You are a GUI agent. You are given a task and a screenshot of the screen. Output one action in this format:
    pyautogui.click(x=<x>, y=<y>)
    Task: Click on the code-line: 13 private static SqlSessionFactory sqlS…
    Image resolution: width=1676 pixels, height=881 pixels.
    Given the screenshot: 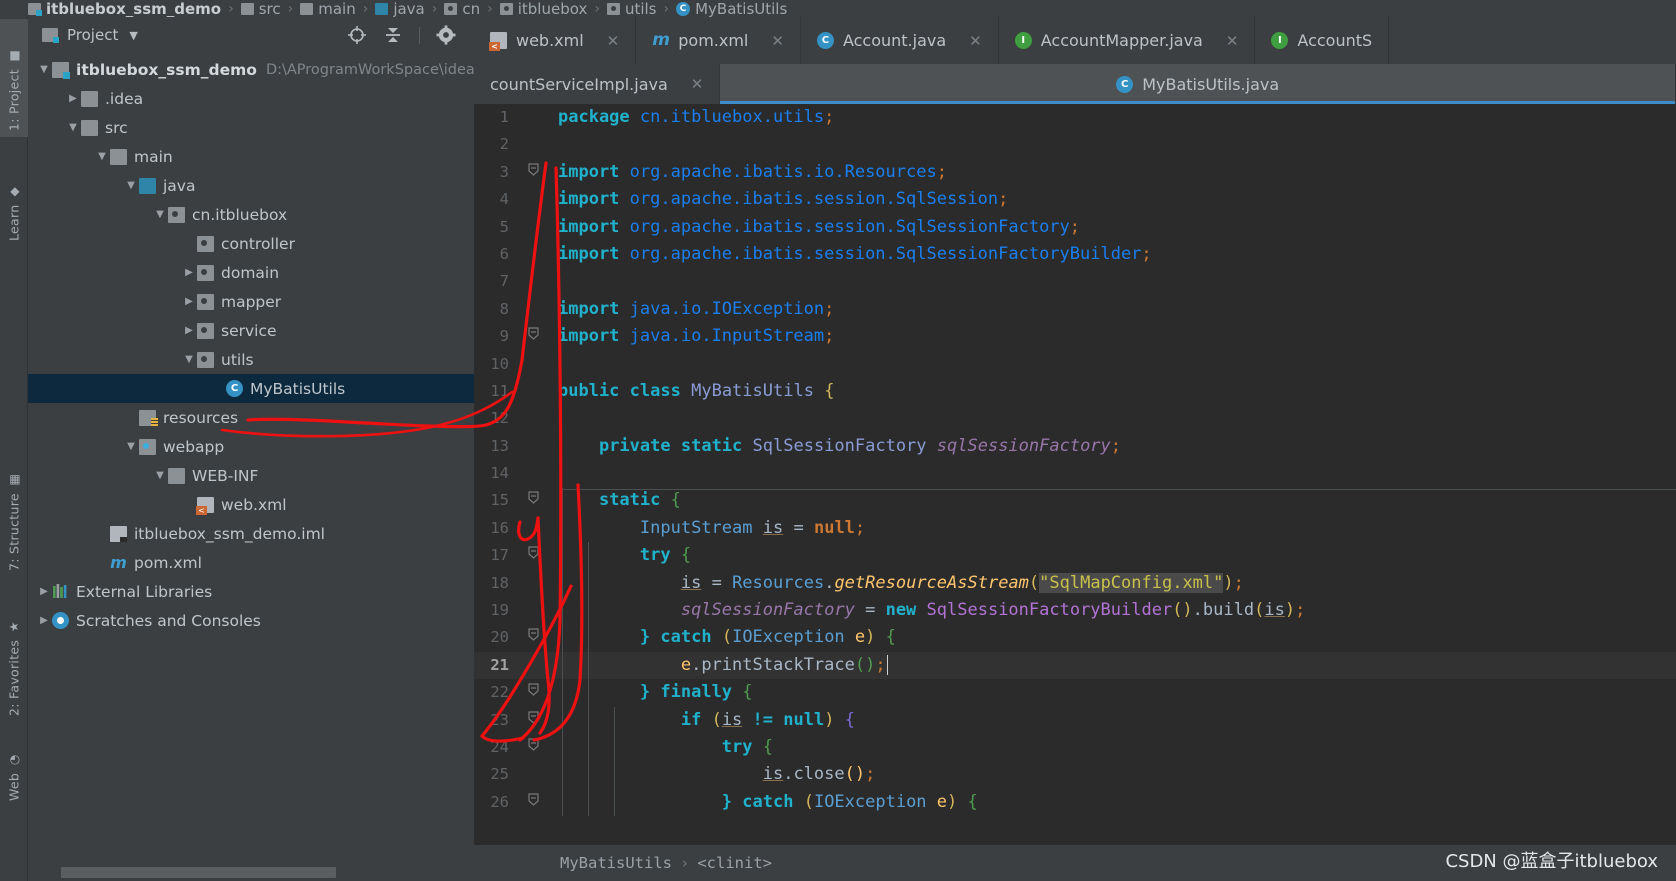 What is the action you would take?
    pyautogui.click(x=1075, y=446)
    